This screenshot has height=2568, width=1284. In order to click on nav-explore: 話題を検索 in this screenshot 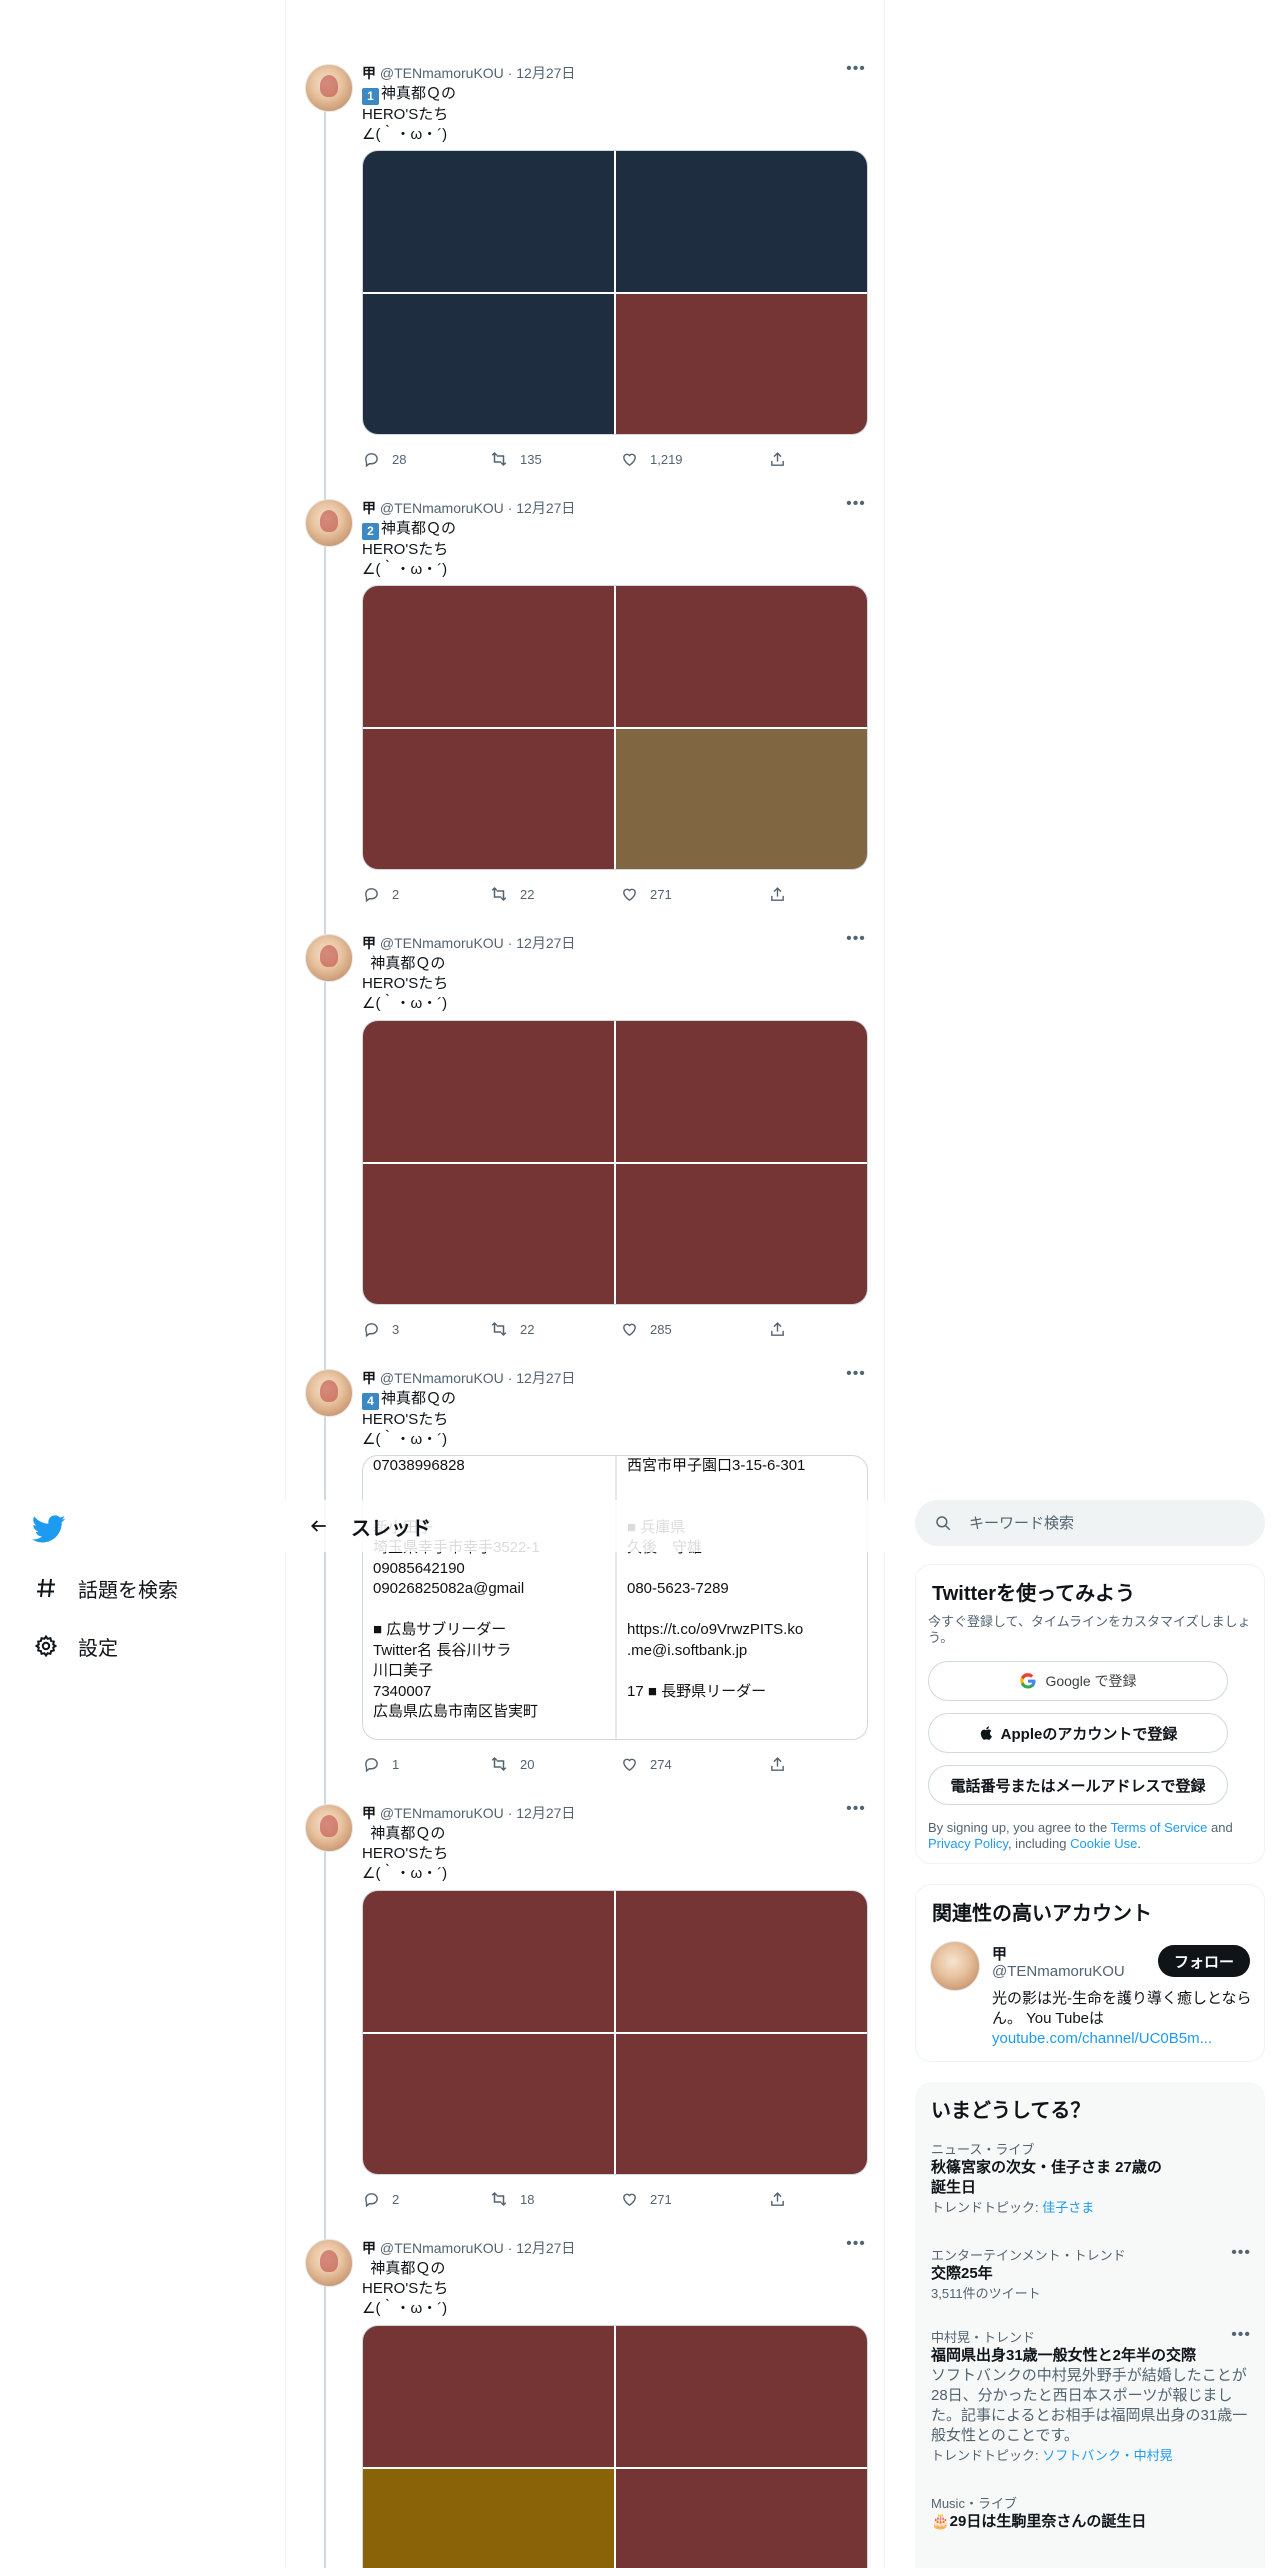, I will do `click(105, 1588)`.